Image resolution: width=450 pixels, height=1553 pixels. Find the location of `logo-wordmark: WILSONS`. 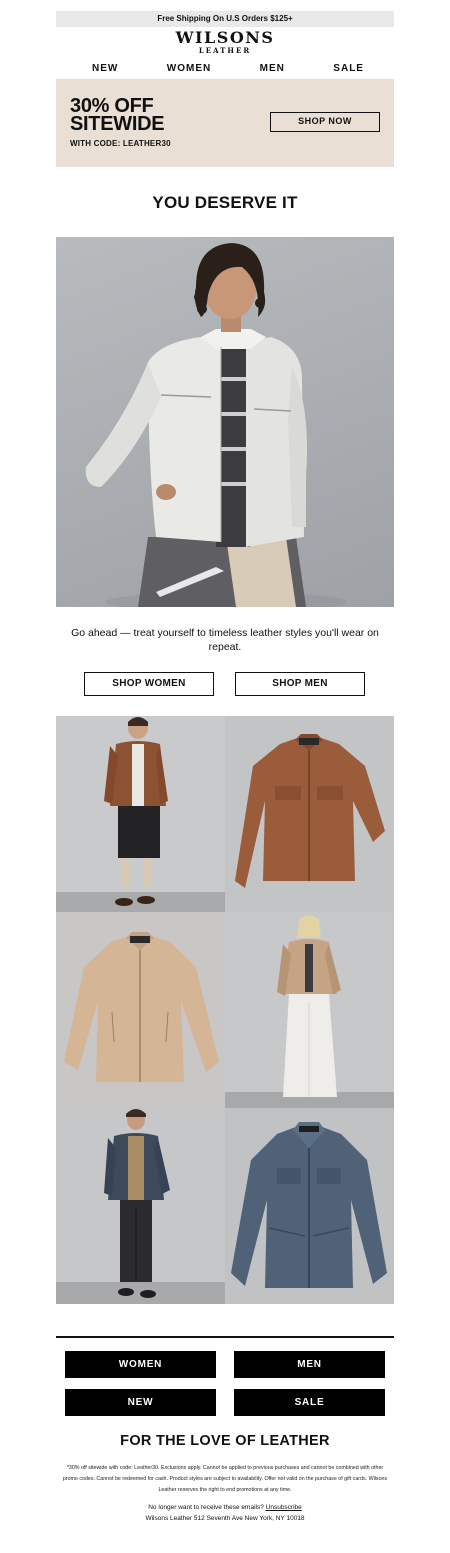

logo-wordmark: WILSONS is located at coordinates (225, 37).